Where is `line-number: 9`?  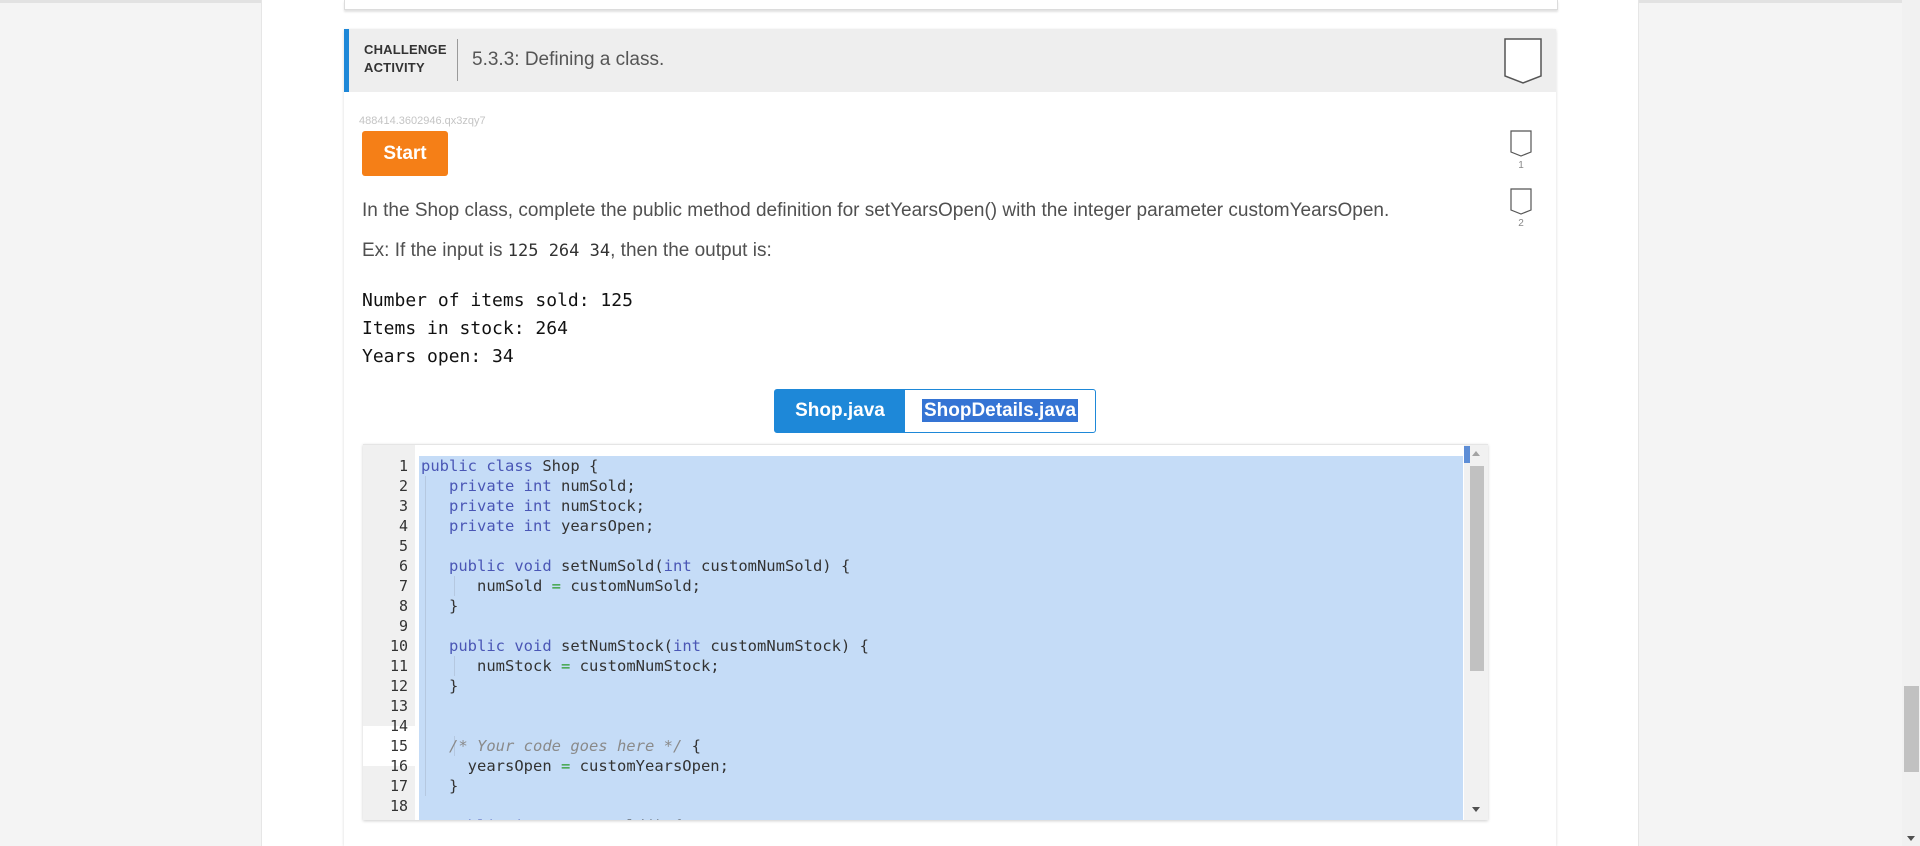
line-number: 9 is located at coordinates (403, 626).